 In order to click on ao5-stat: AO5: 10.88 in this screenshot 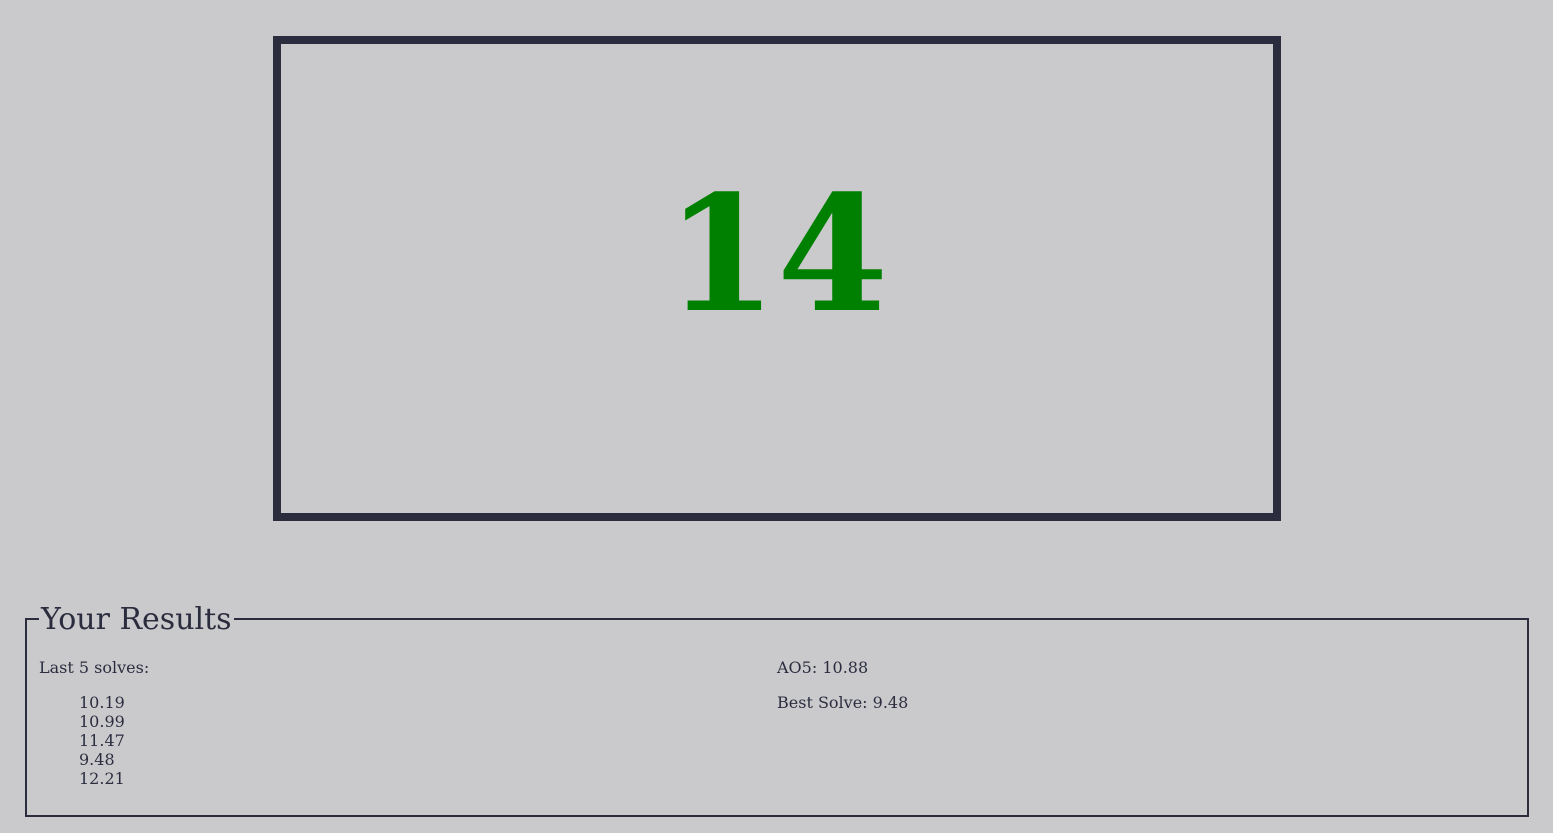, I will do `click(823, 667)`.